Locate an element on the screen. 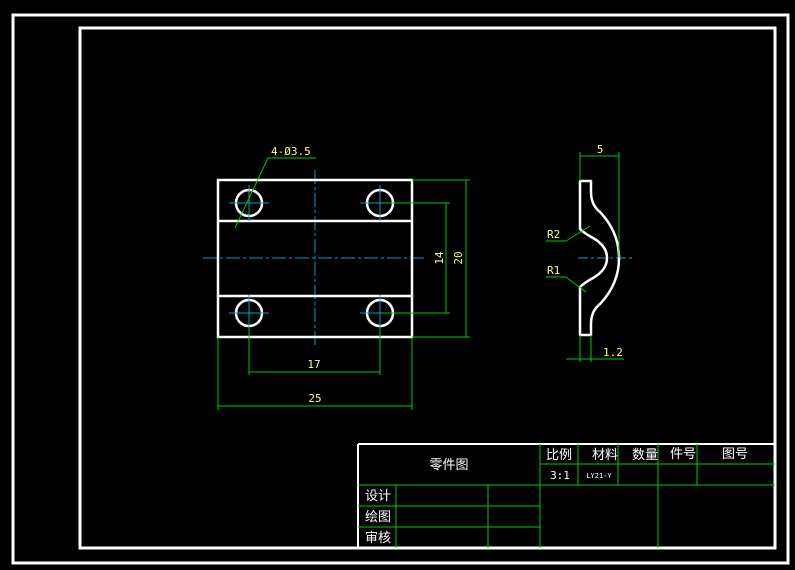 The width and height of the screenshot is (795, 570). r2-text: R2 is located at coordinates (553, 234).